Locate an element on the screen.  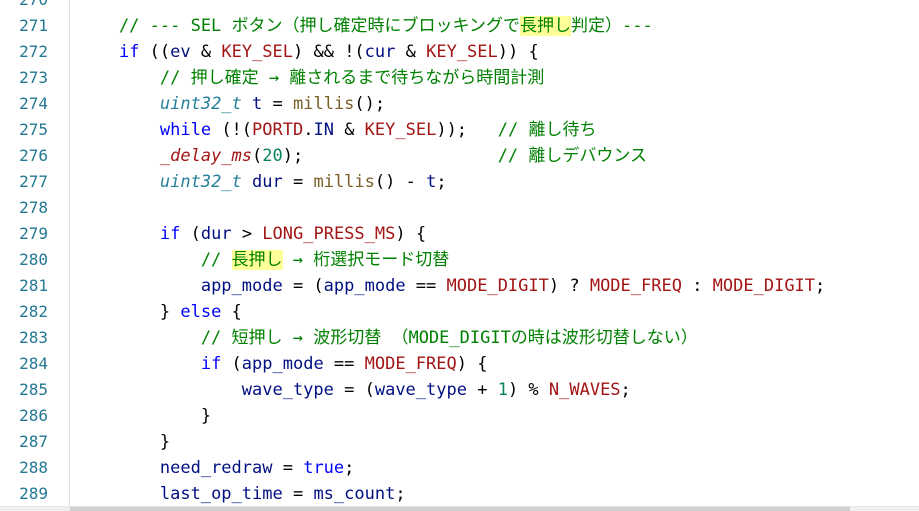
code-token: ev is located at coordinates (180, 52).